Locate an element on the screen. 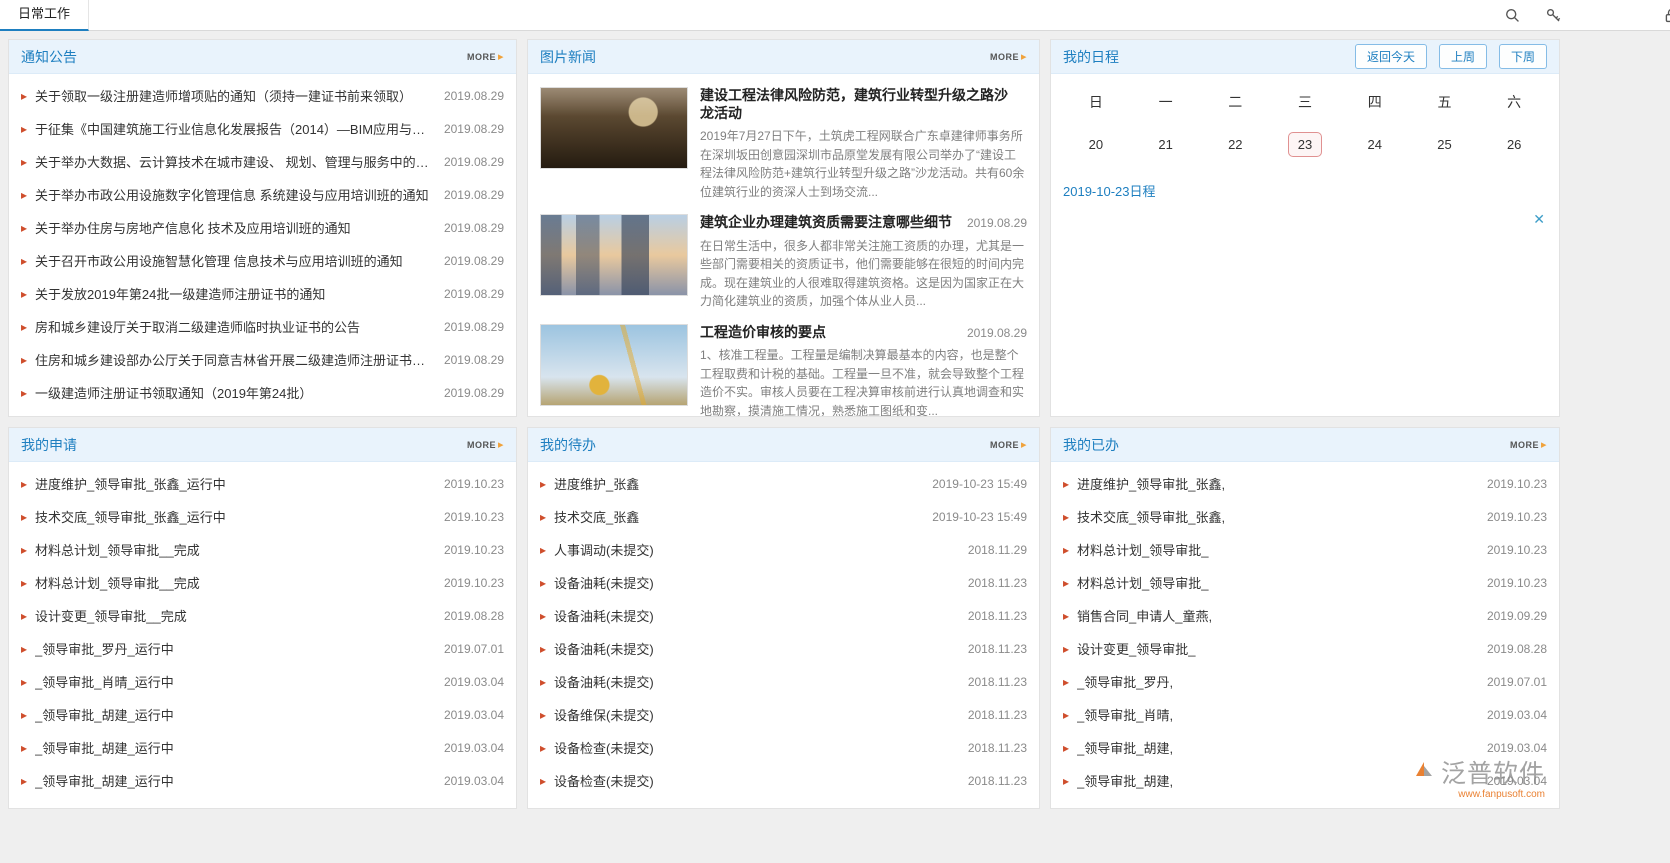  application-item: 设计变更_领导审批__完成 2019.08.28 is located at coordinates (262, 615).